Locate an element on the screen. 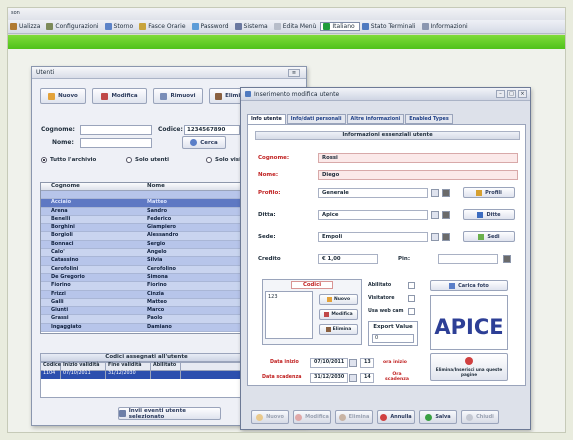 The width and height of the screenshot is (573, 440). form-tab: Enabled Types is located at coordinates (429, 119).